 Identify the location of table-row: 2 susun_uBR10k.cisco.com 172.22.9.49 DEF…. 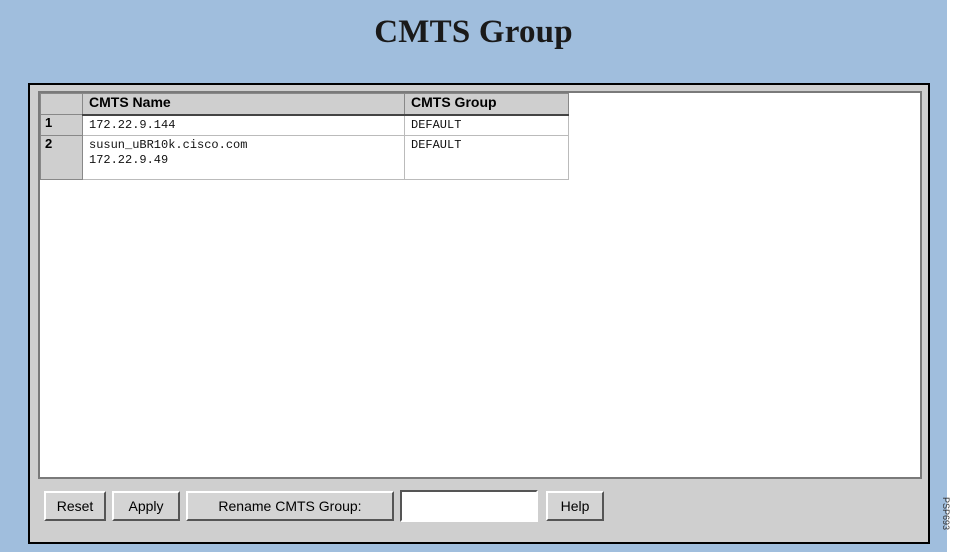
(304, 157).